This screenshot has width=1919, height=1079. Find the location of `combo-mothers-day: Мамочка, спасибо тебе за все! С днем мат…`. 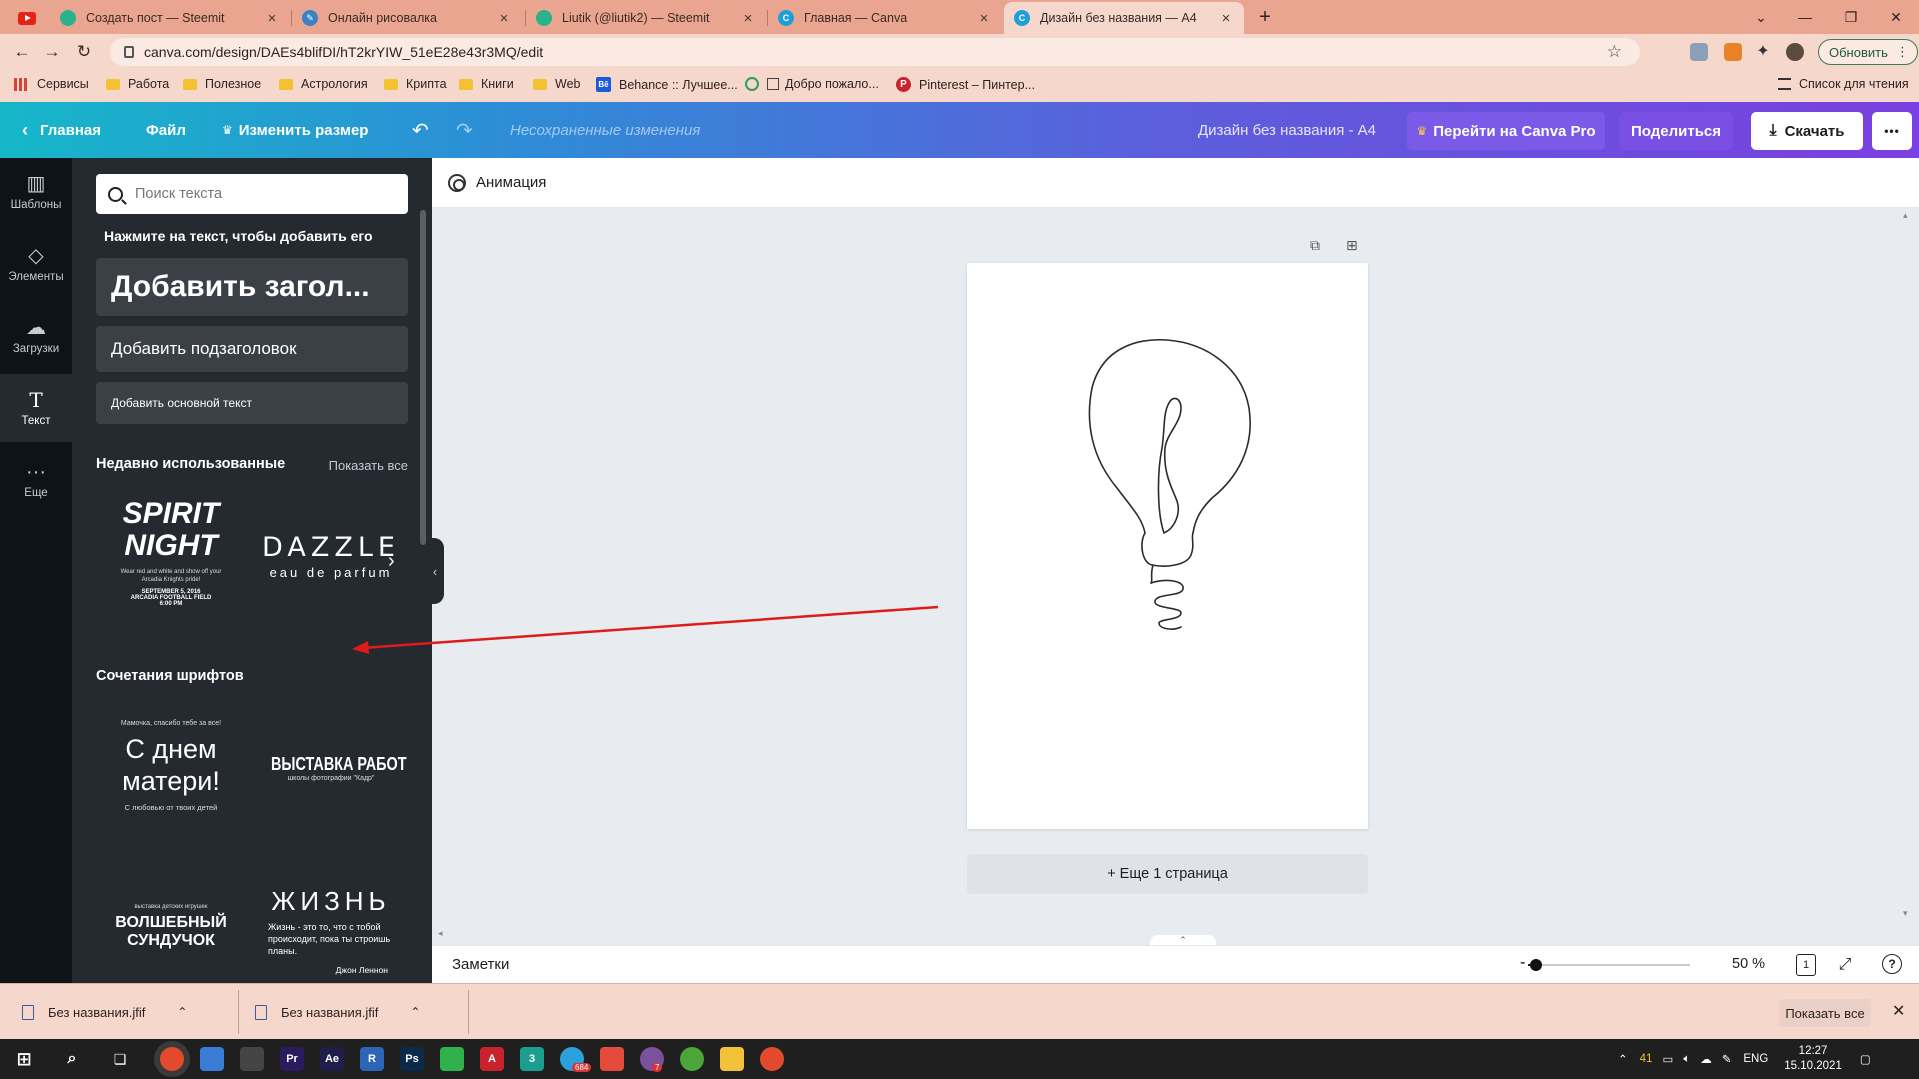

combo-mothers-day: Мамочка, спасибо тебе за все! С днем мат… is located at coordinates (171, 775).